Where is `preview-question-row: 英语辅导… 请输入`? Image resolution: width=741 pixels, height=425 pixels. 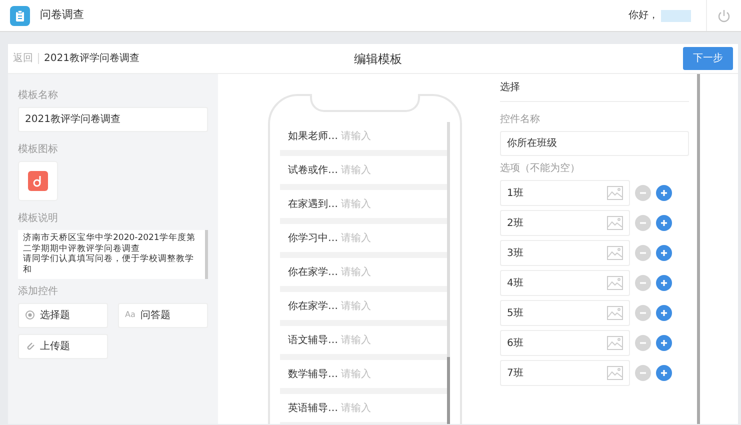 preview-question-row: 英语辅导… 请输入 is located at coordinates (365, 408).